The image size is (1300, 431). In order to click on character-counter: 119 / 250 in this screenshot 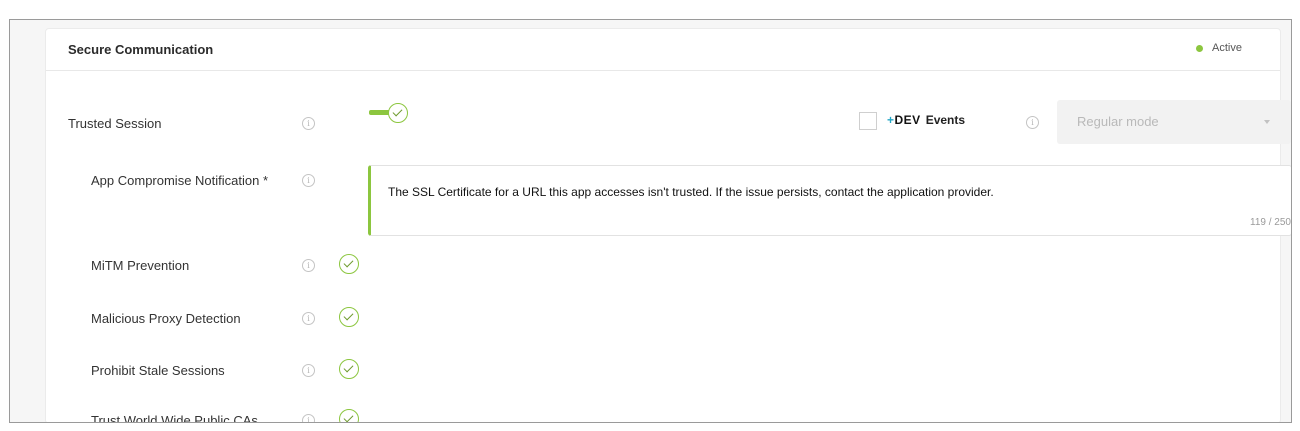, I will do `click(1270, 222)`.